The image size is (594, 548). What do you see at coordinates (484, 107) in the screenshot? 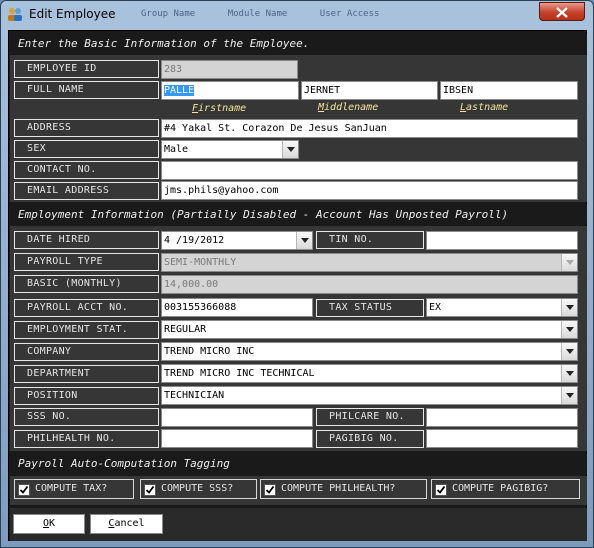
I see `lastname-caption: Lastname` at bounding box center [484, 107].